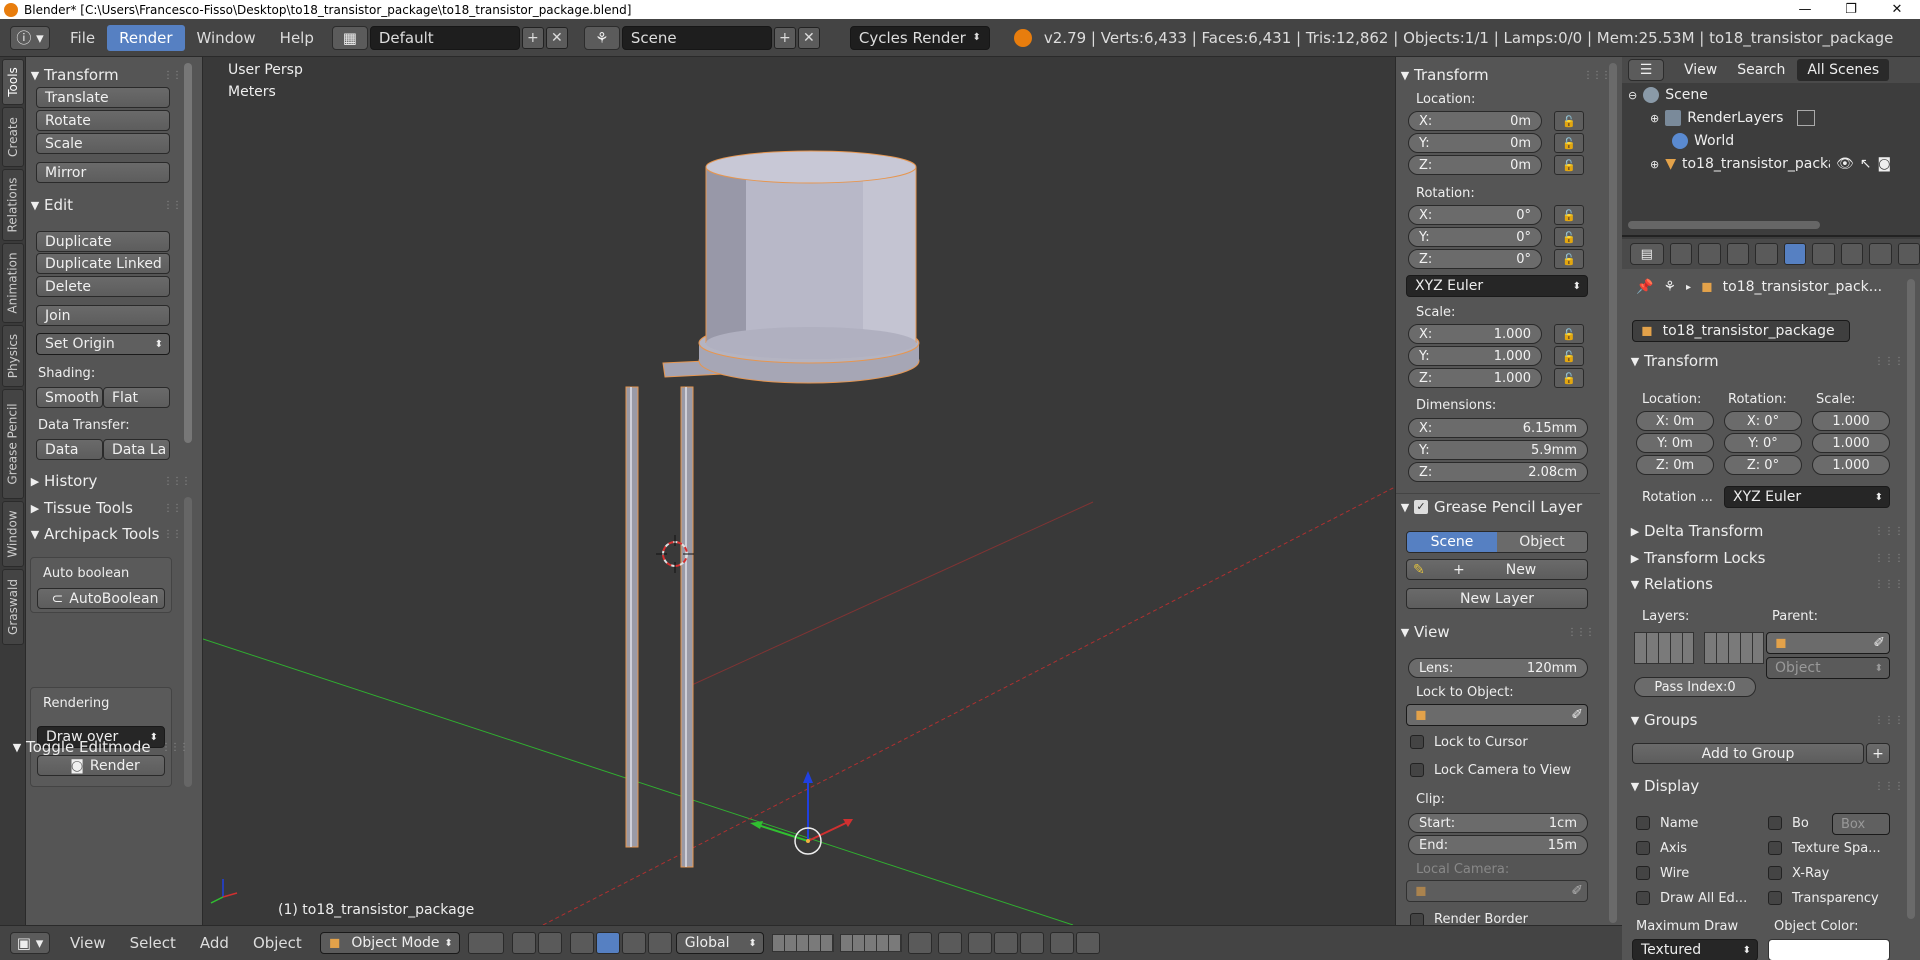  Describe the element at coordinates (13, 82) in the screenshot. I see `tab-tools: Tools` at that location.